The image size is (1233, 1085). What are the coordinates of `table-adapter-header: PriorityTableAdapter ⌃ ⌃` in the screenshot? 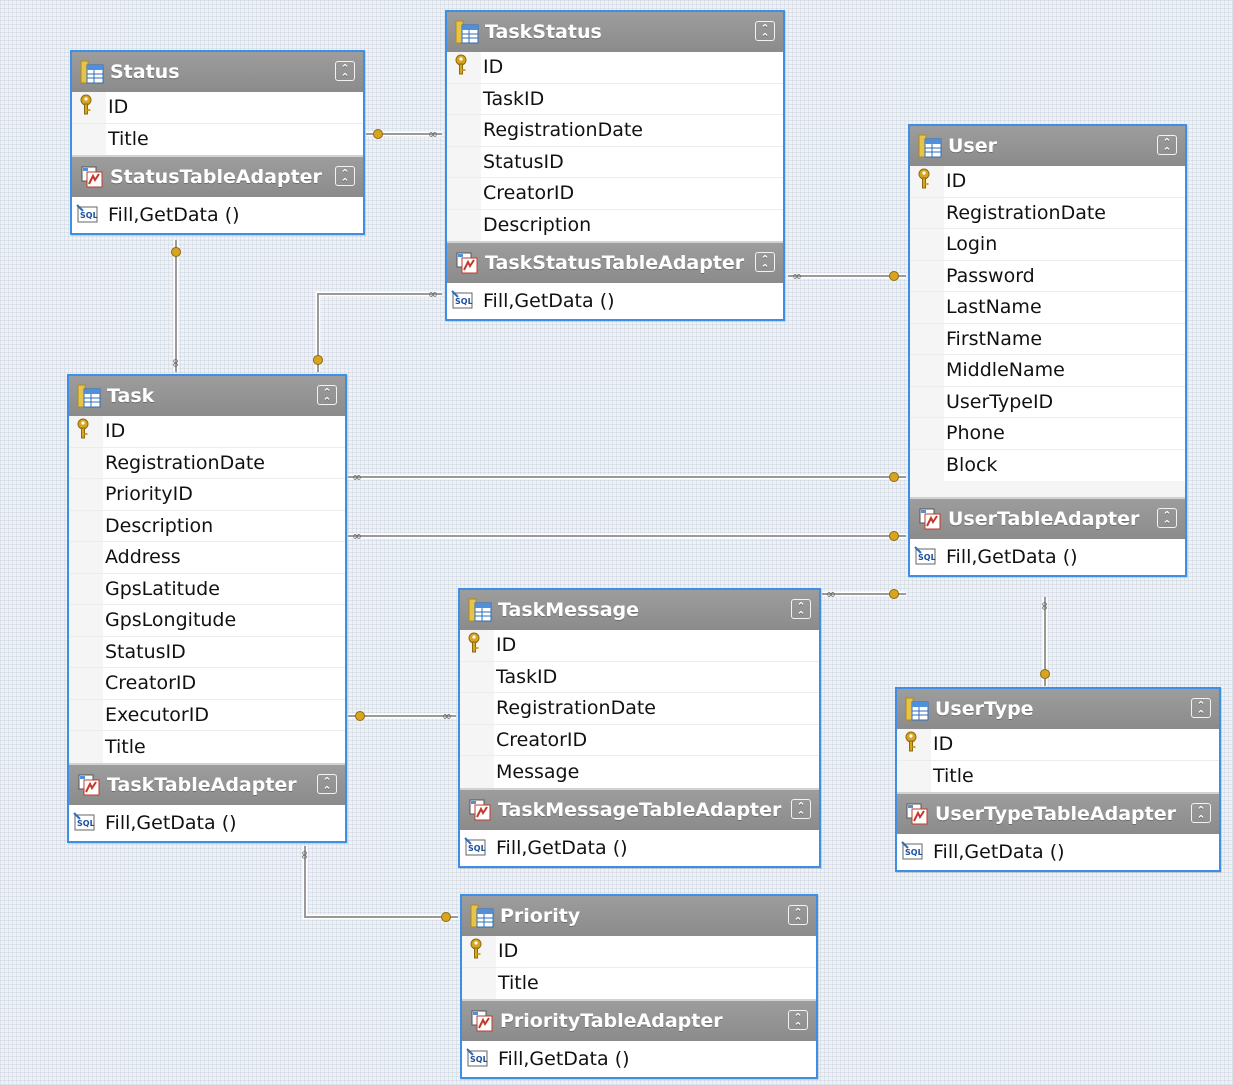 It's located at (639, 1020).